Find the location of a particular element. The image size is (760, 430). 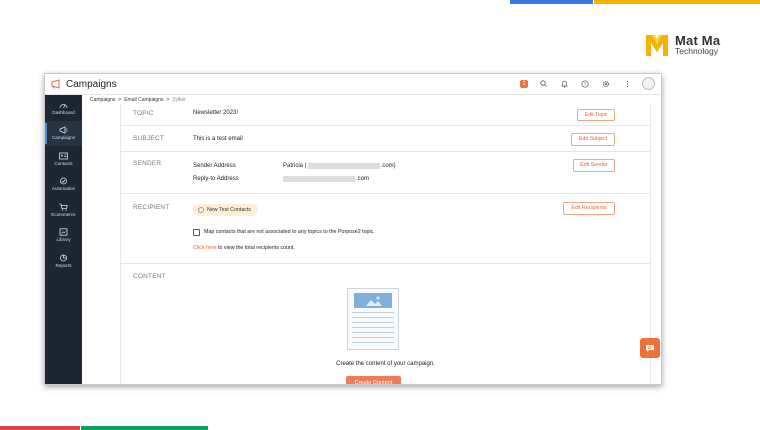

sidebar-item-automation: Automation is located at coordinates (63, 185).